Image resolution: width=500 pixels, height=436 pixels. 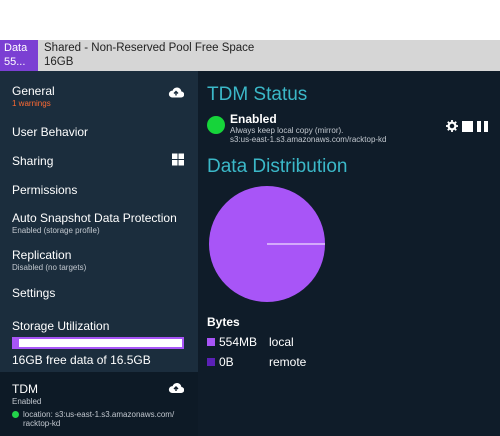 What do you see at coordinates (226, 362) in the screenshot?
I see `legend-value: 0B` at bounding box center [226, 362].